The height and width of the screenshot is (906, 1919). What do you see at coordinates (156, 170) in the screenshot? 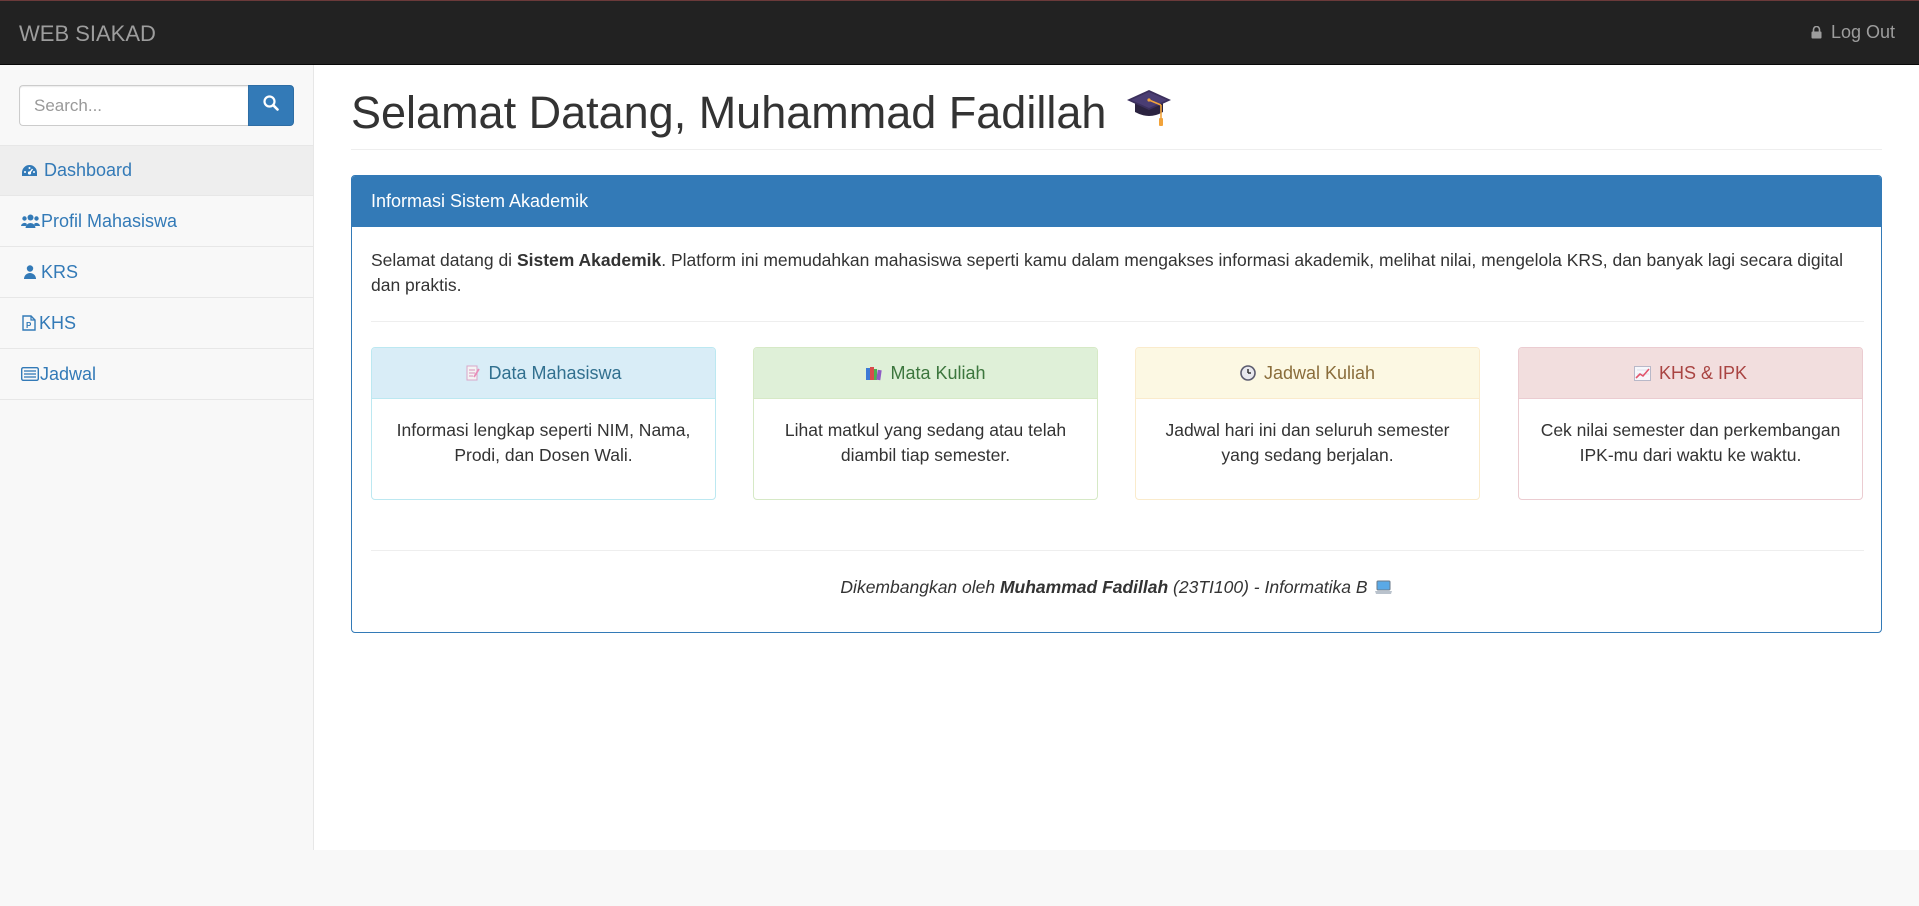
I see `sidebar-item-dashboard: Dashboard` at bounding box center [156, 170].